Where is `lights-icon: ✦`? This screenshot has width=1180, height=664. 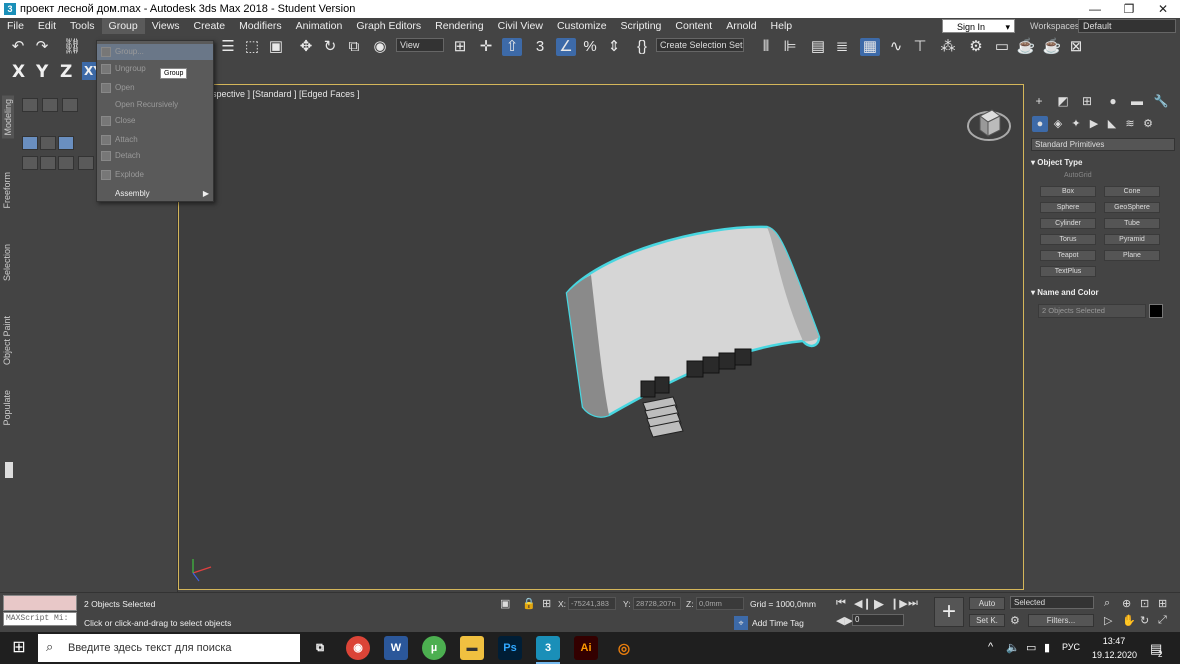 lights-icon: ✦ is located at coordinates (1076, 124).